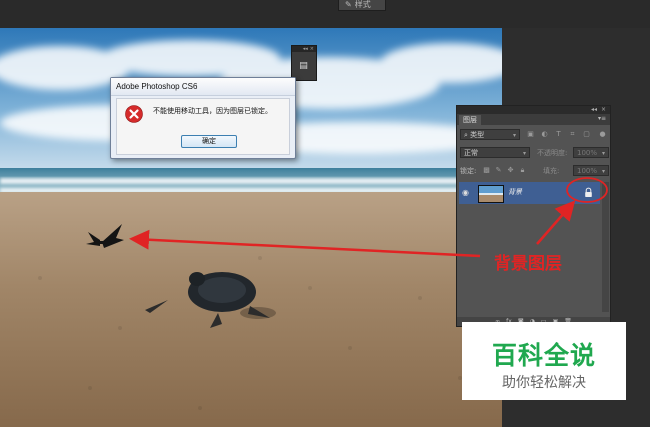 The width and height of the screenshot is (650, 427). What do you see at coordinates (522, 170) in the screenshot?
I see `lock-all-icon: 🔒︎` at bounding box center [522, 170].